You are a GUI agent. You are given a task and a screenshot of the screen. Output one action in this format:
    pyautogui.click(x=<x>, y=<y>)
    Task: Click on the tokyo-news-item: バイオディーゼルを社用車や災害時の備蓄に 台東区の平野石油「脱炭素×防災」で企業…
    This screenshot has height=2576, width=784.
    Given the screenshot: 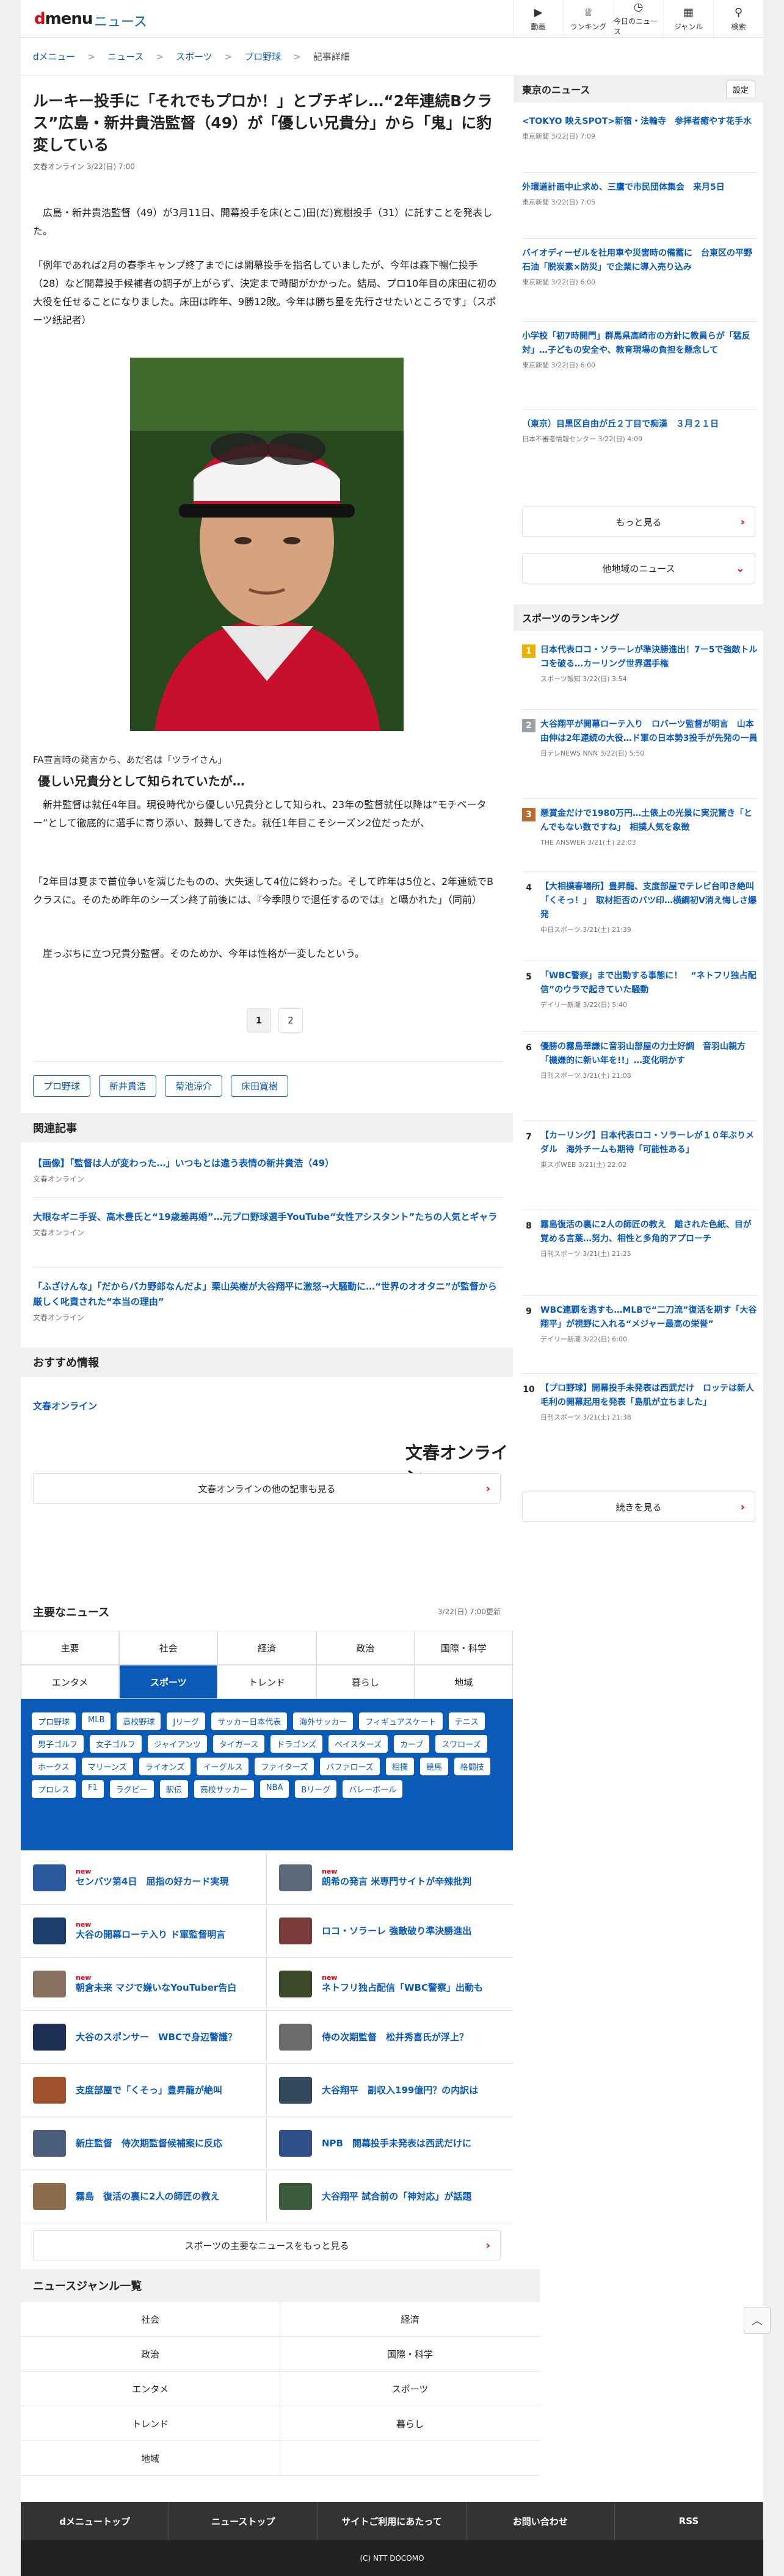 What is the action you would take?
    pyautogui.click(x=640, y=267)
    